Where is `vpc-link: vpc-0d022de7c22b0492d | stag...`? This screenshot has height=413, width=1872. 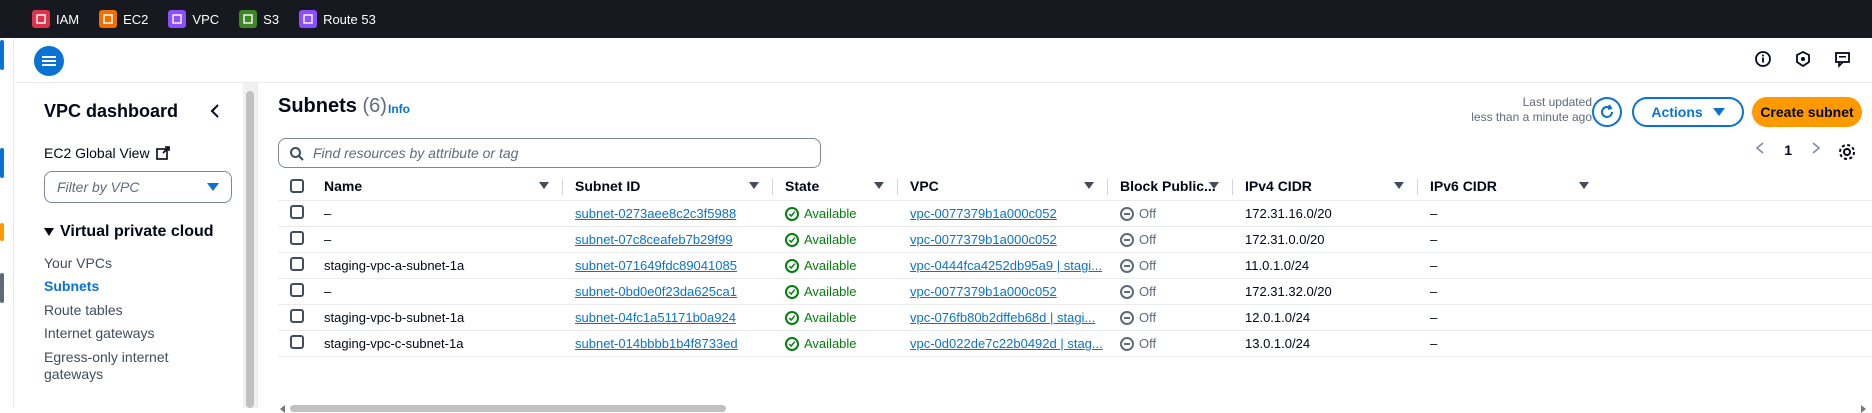 vpc-link: vpc-0d022de7c22b0492d | stag... is located at coordinates (1006, 343).